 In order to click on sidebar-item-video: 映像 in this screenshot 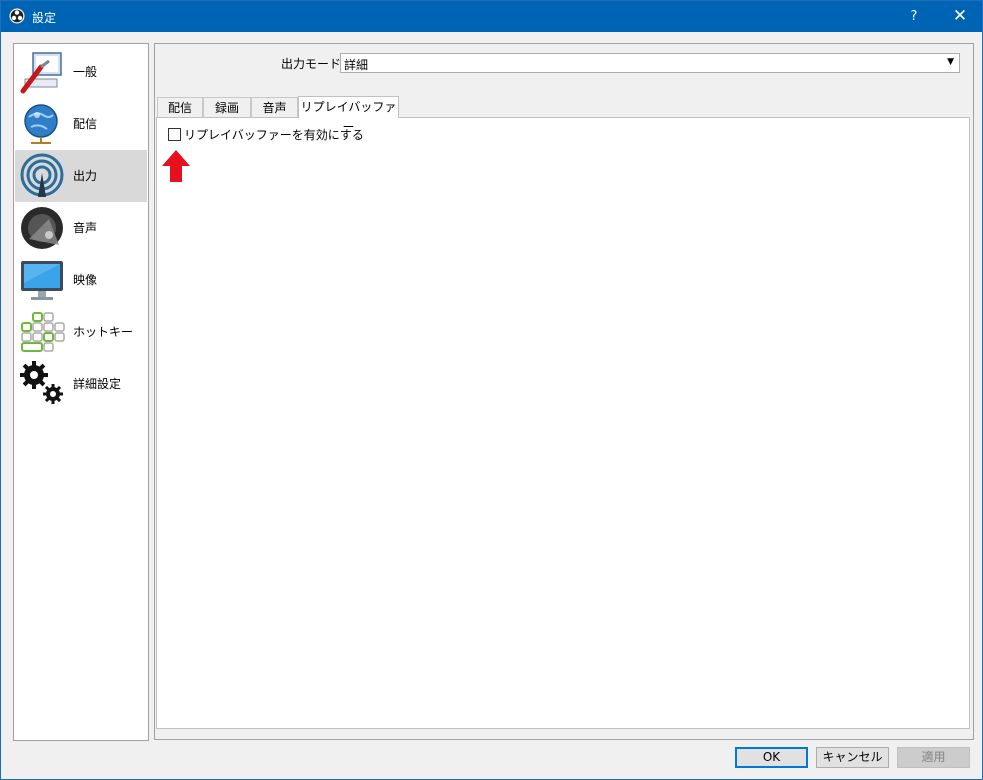, I will do `click(81, 280)`.